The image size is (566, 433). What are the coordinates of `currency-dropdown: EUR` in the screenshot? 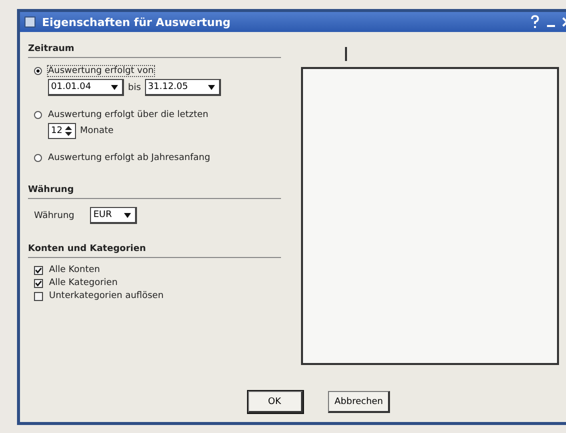 It's located at (114, 215).